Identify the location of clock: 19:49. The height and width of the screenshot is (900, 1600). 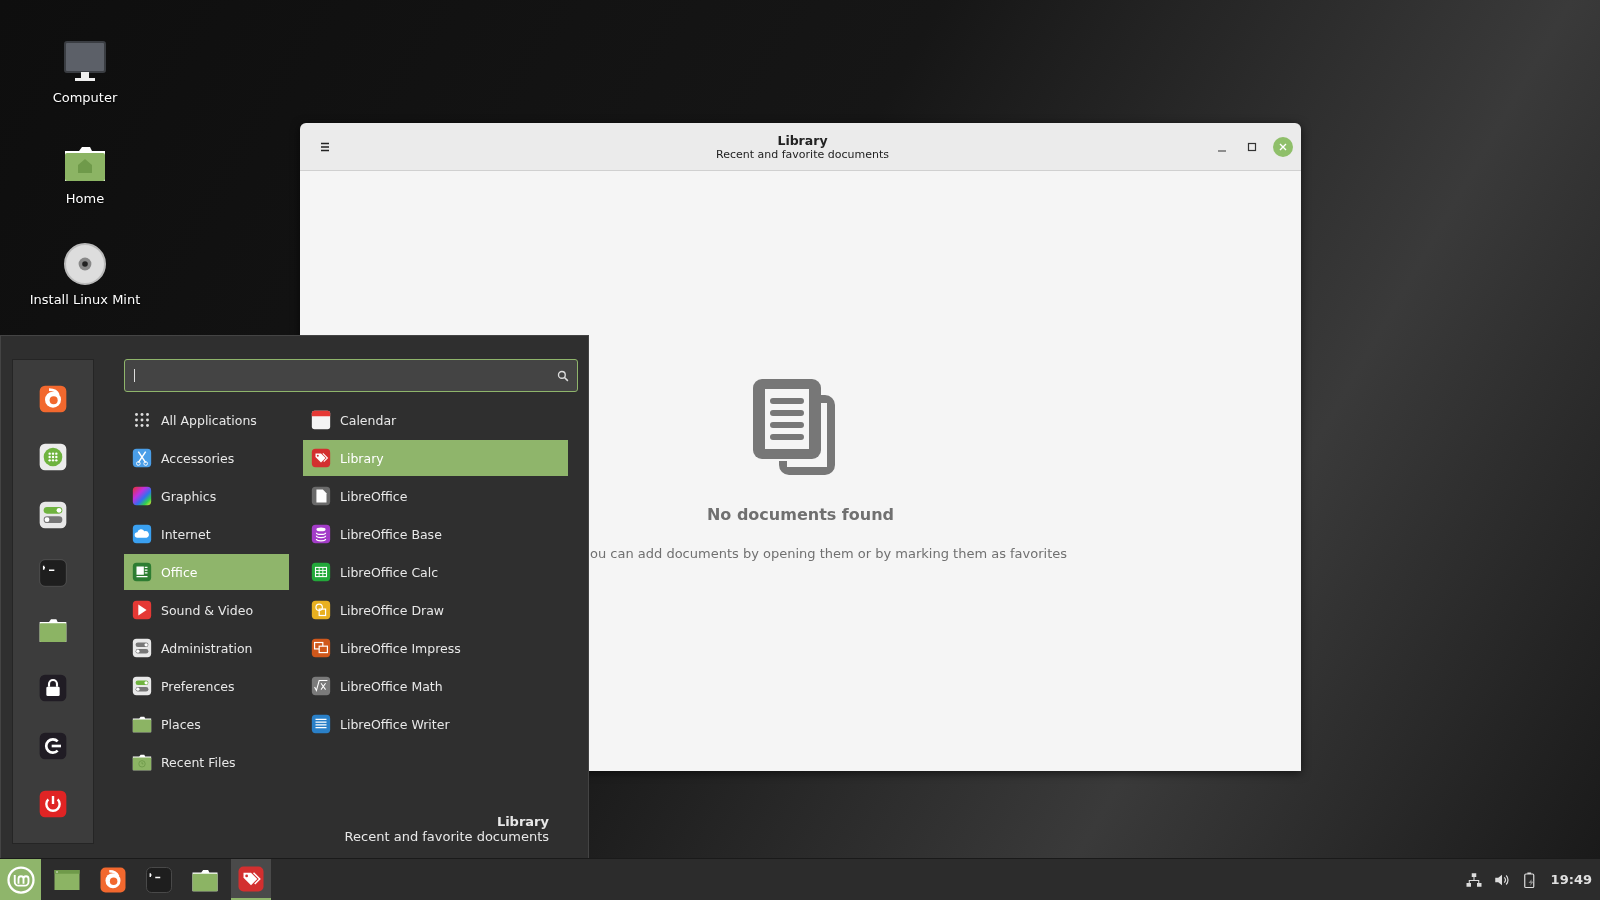
(1571, 879).